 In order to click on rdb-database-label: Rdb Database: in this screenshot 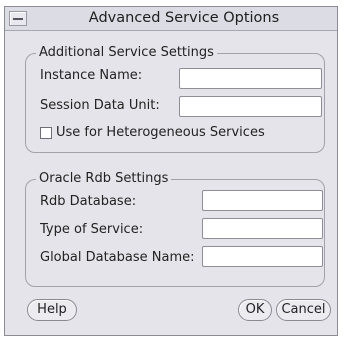, I will do `click(88, 201)`.